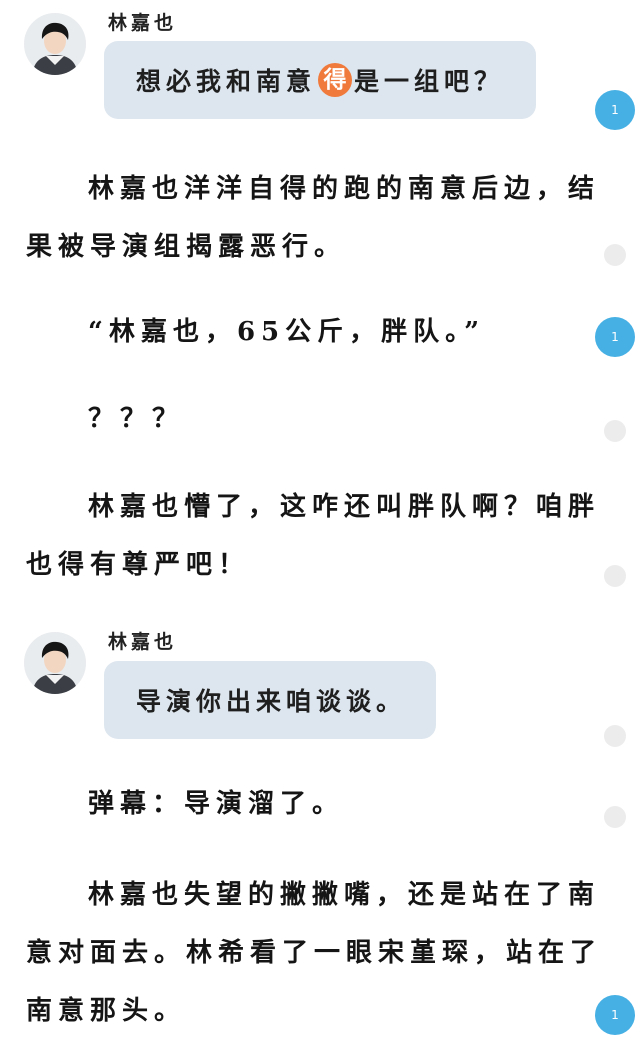 The height and width of the screenshot is (1040, 640). What do you see at coordinates (106, 1011) in the screenshot?
I see `paragraph-line: 南意那头。` at bounding box center [106, 1011].